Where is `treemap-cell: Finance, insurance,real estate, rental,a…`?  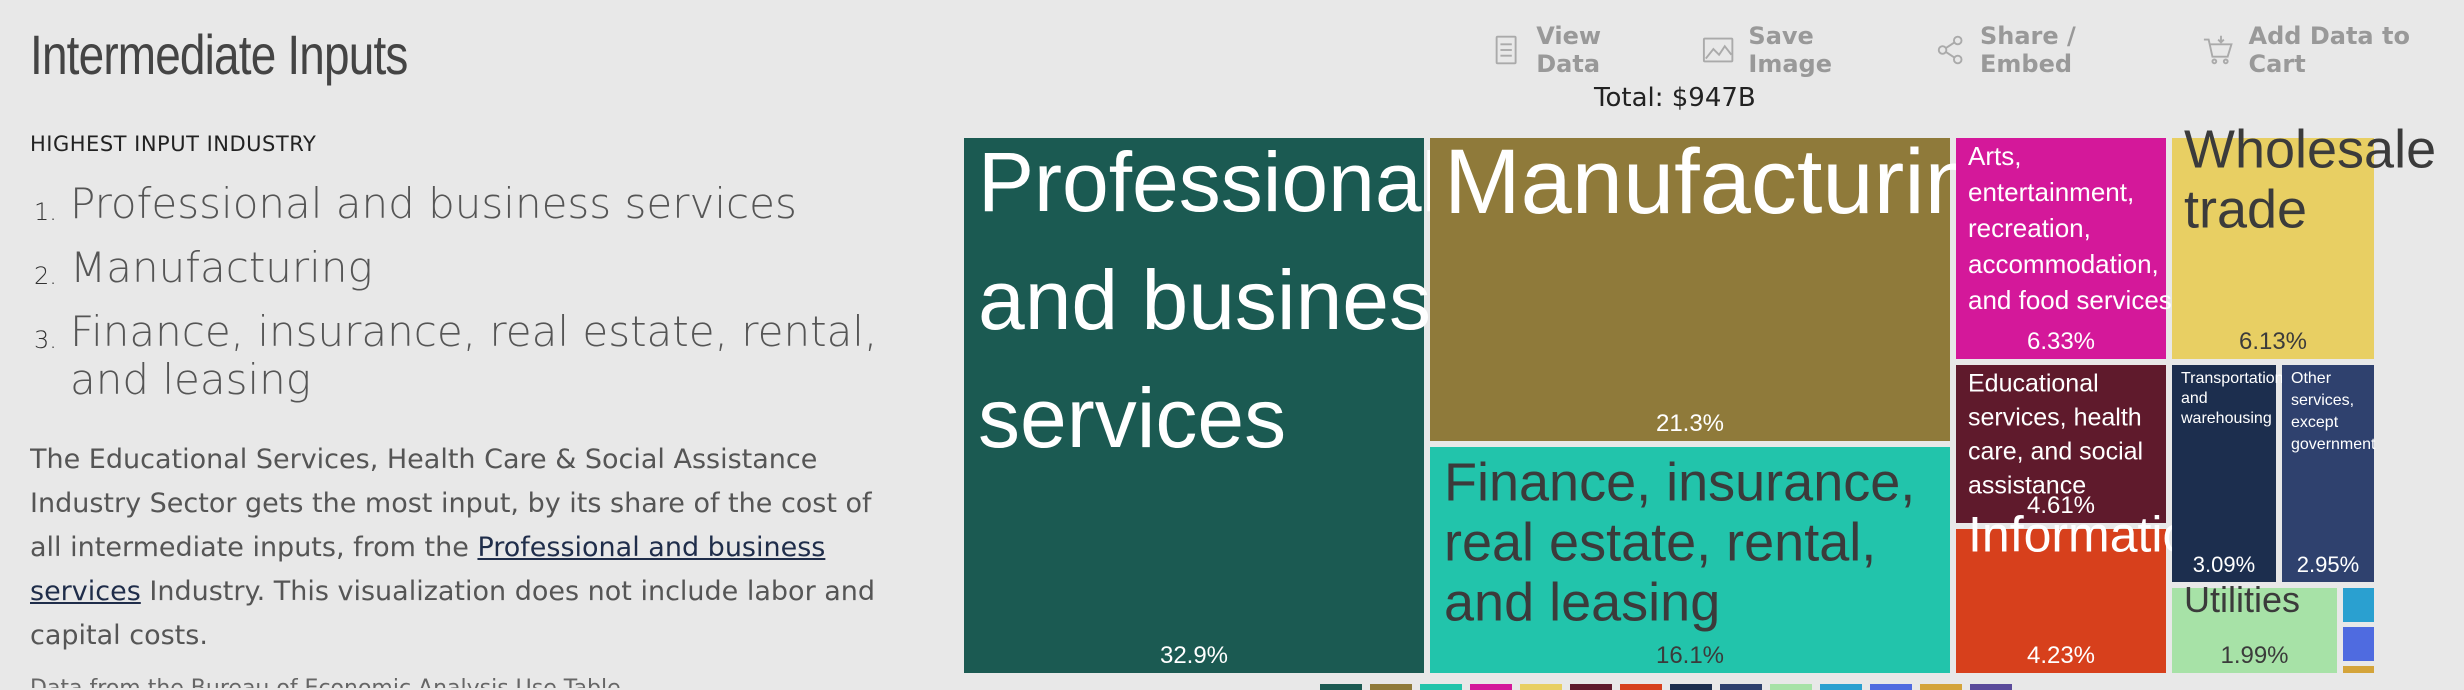
treemap-cell: Finance, insurance,real estate, rental,a… is located at coordinates (1690, 560).